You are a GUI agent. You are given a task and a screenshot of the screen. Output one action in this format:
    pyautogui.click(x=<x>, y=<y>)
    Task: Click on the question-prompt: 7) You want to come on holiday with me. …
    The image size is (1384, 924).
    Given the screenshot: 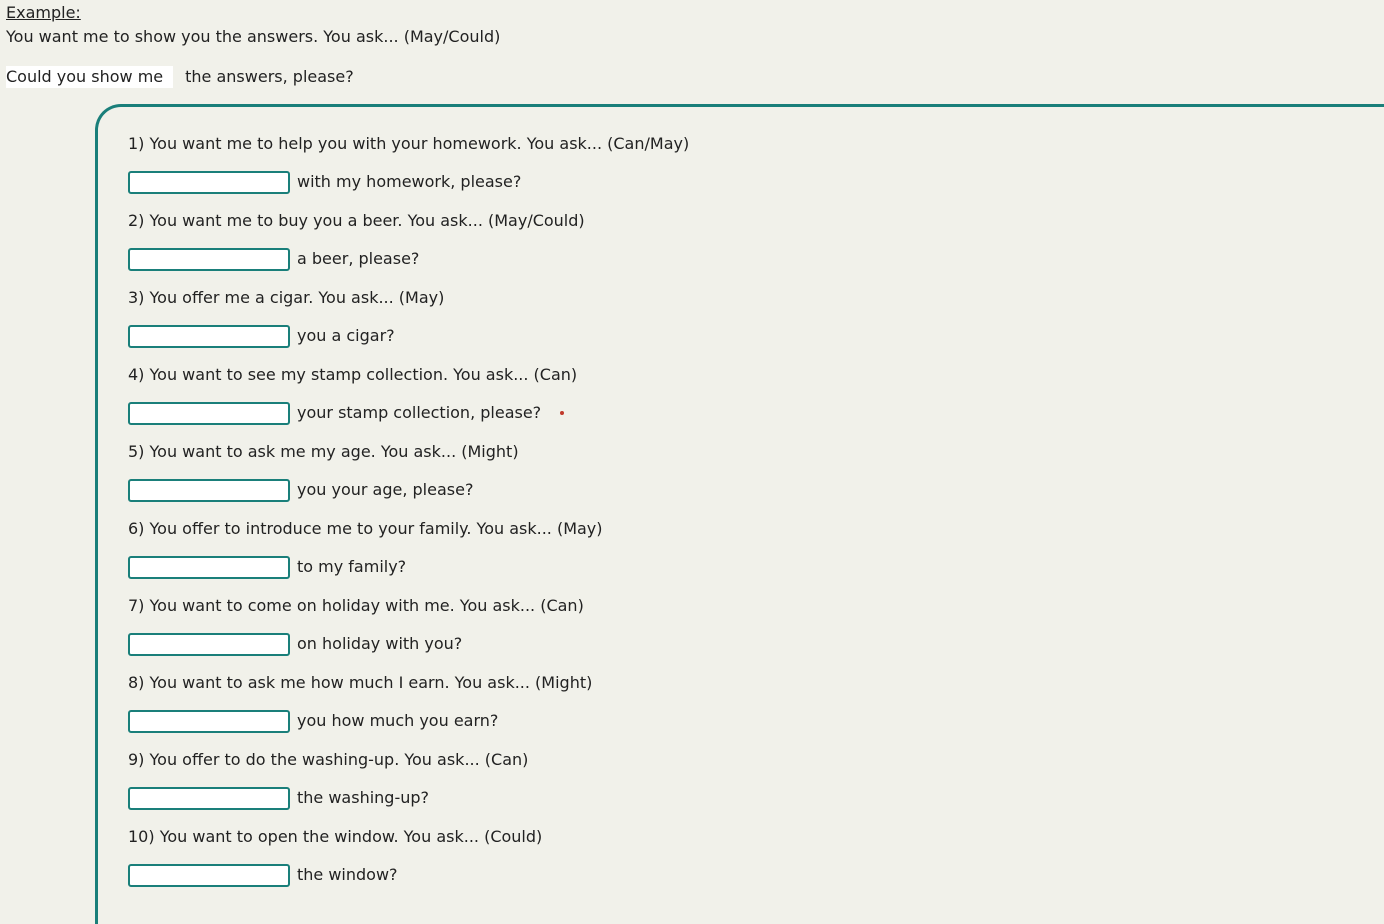 What is the action you would take?
    pyautogui.click(x=356, y=605)
    